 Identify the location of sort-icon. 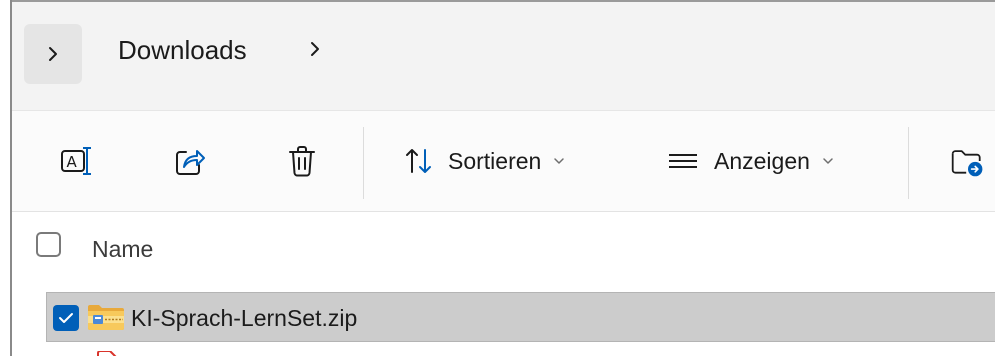
(418, 161).